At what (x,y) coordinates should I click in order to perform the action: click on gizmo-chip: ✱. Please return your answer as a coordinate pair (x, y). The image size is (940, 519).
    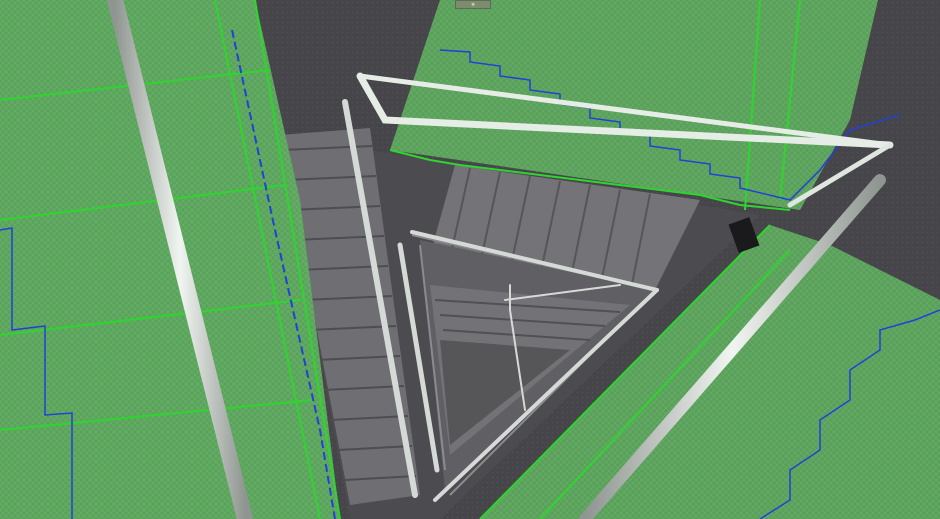
    Looking at the image, I should click on (473, 4).